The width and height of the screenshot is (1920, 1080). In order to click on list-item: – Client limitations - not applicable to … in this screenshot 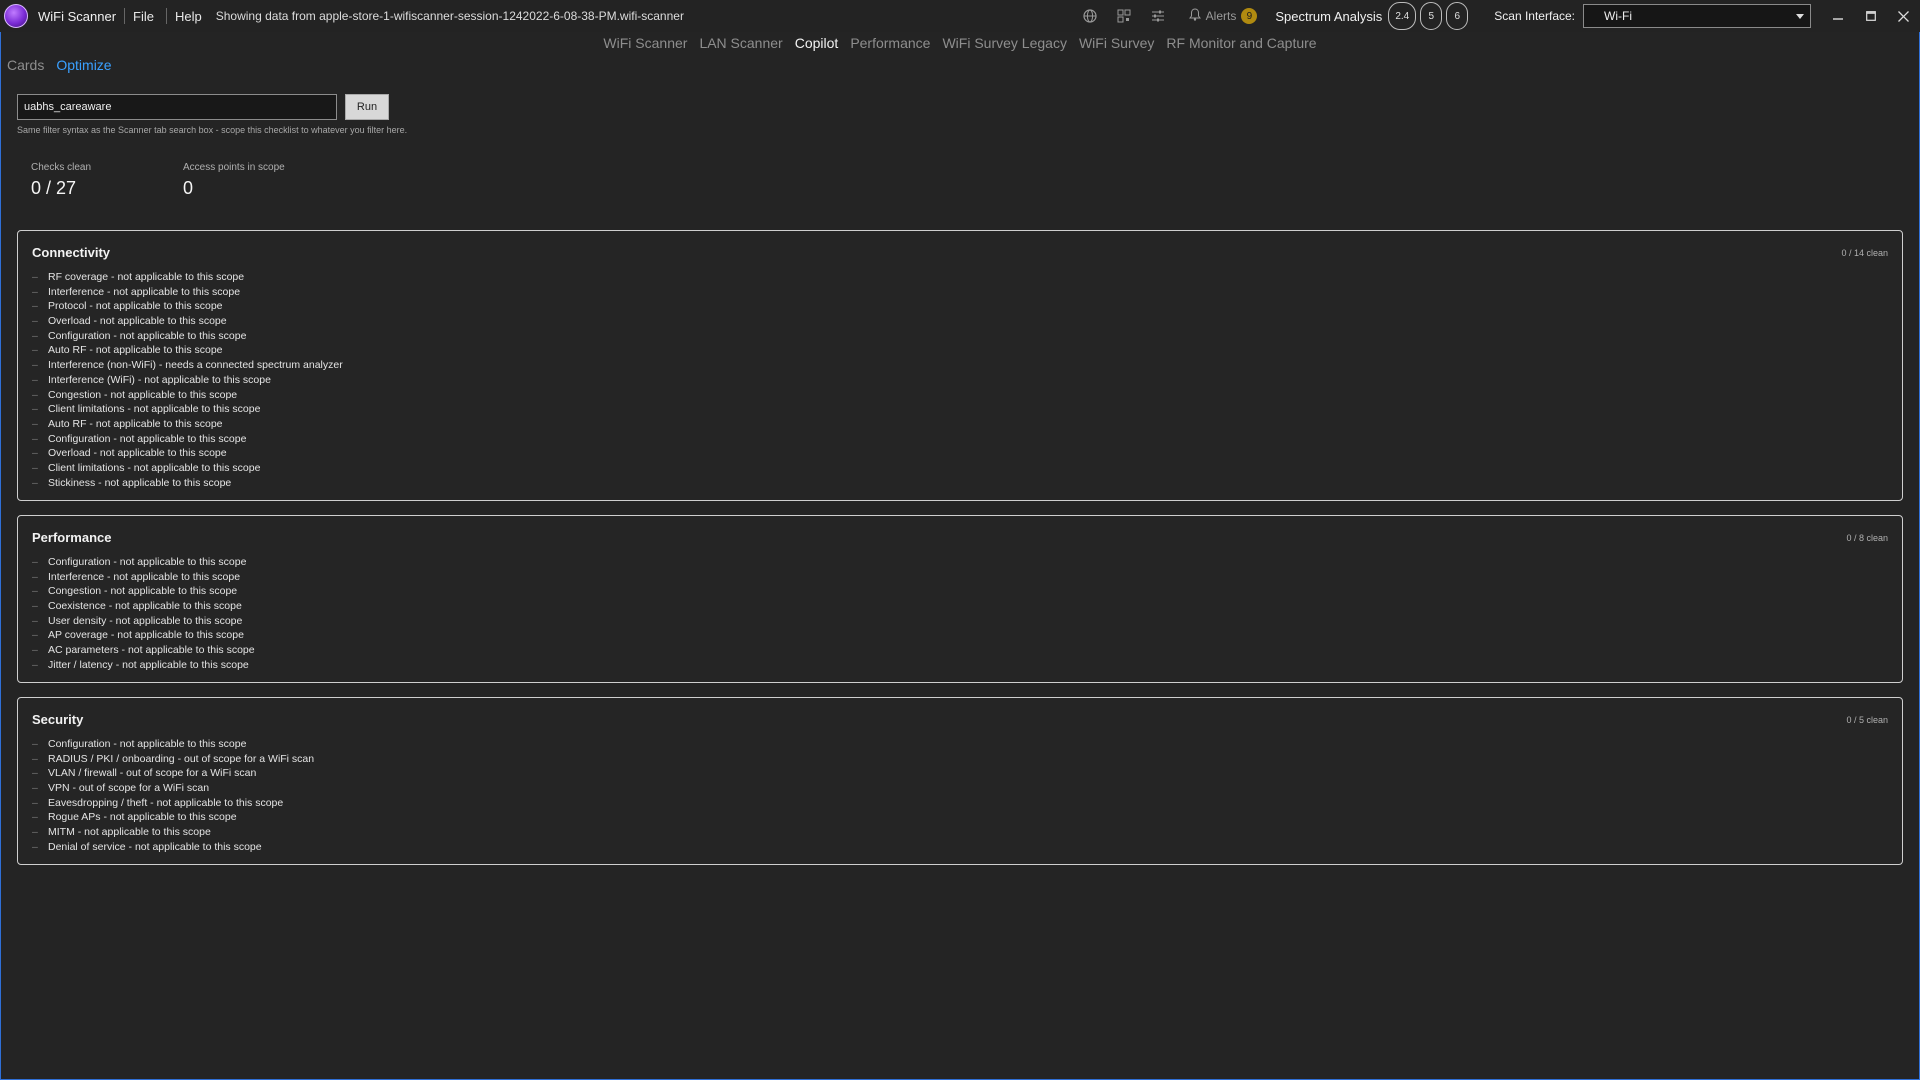, I will do `click(146, 467)`.